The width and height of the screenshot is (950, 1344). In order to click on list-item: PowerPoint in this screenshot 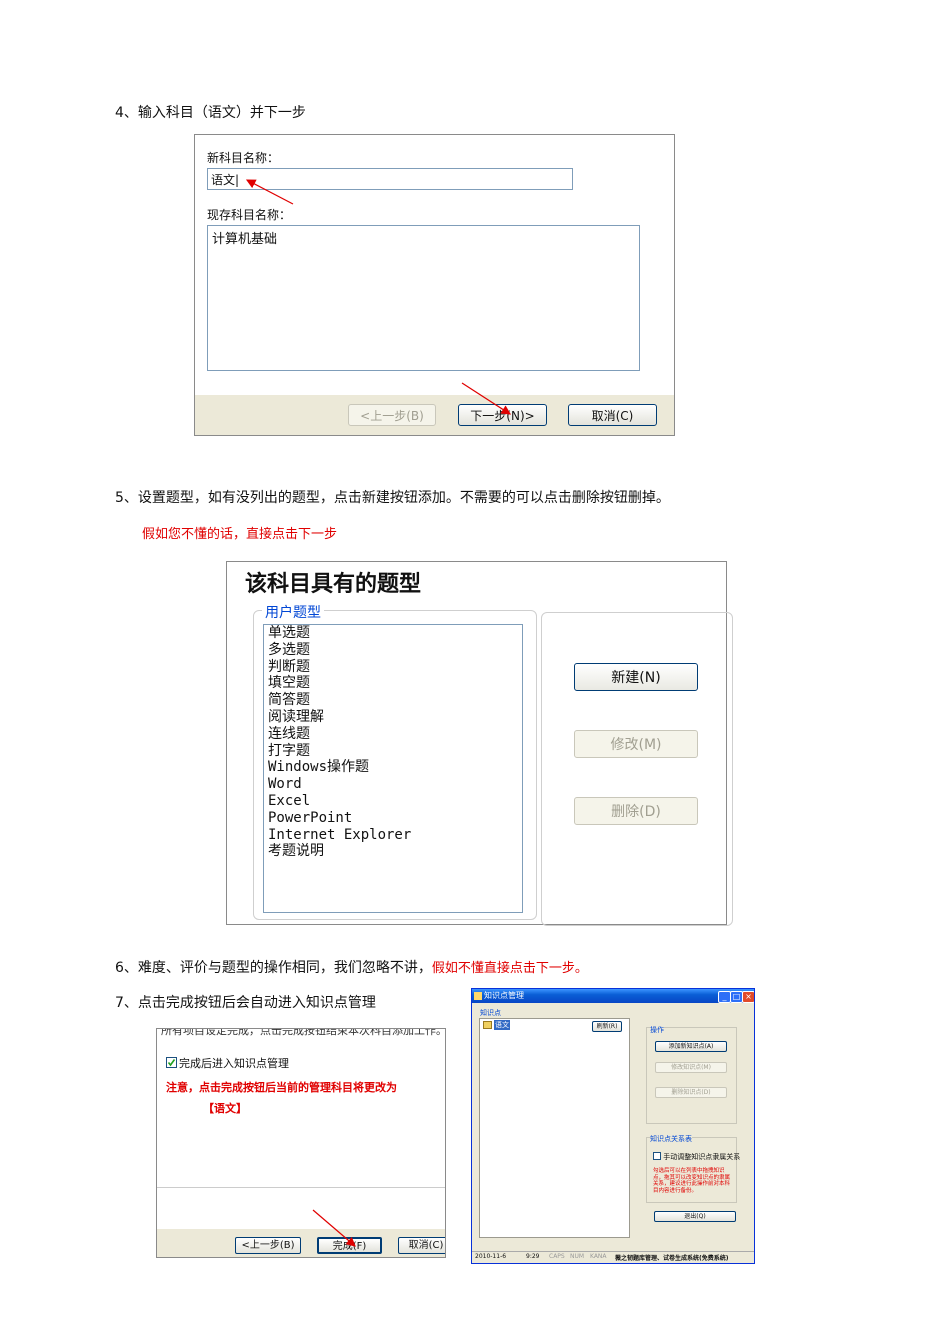, I will do `click(393, 818)`.